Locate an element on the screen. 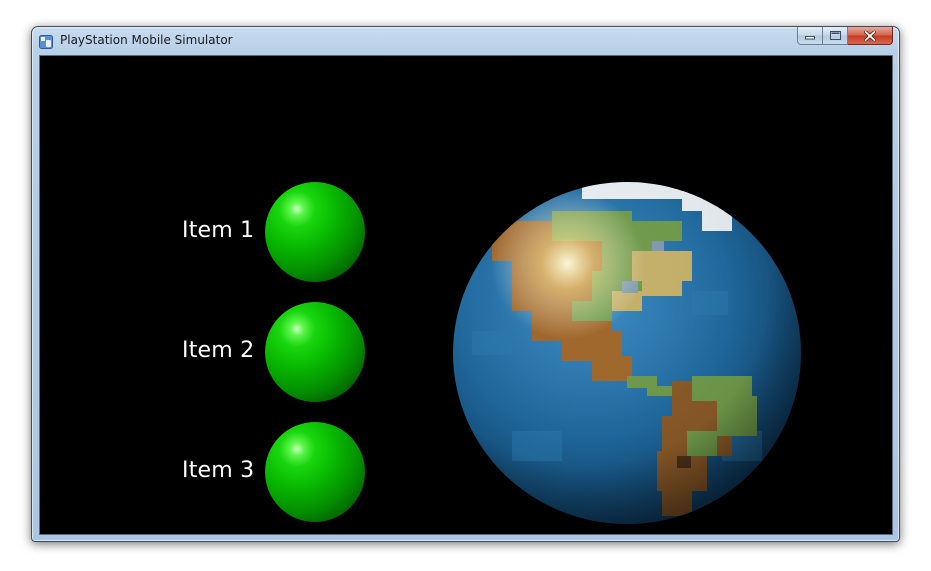  maximize-button is located at coordinates (835, 36).